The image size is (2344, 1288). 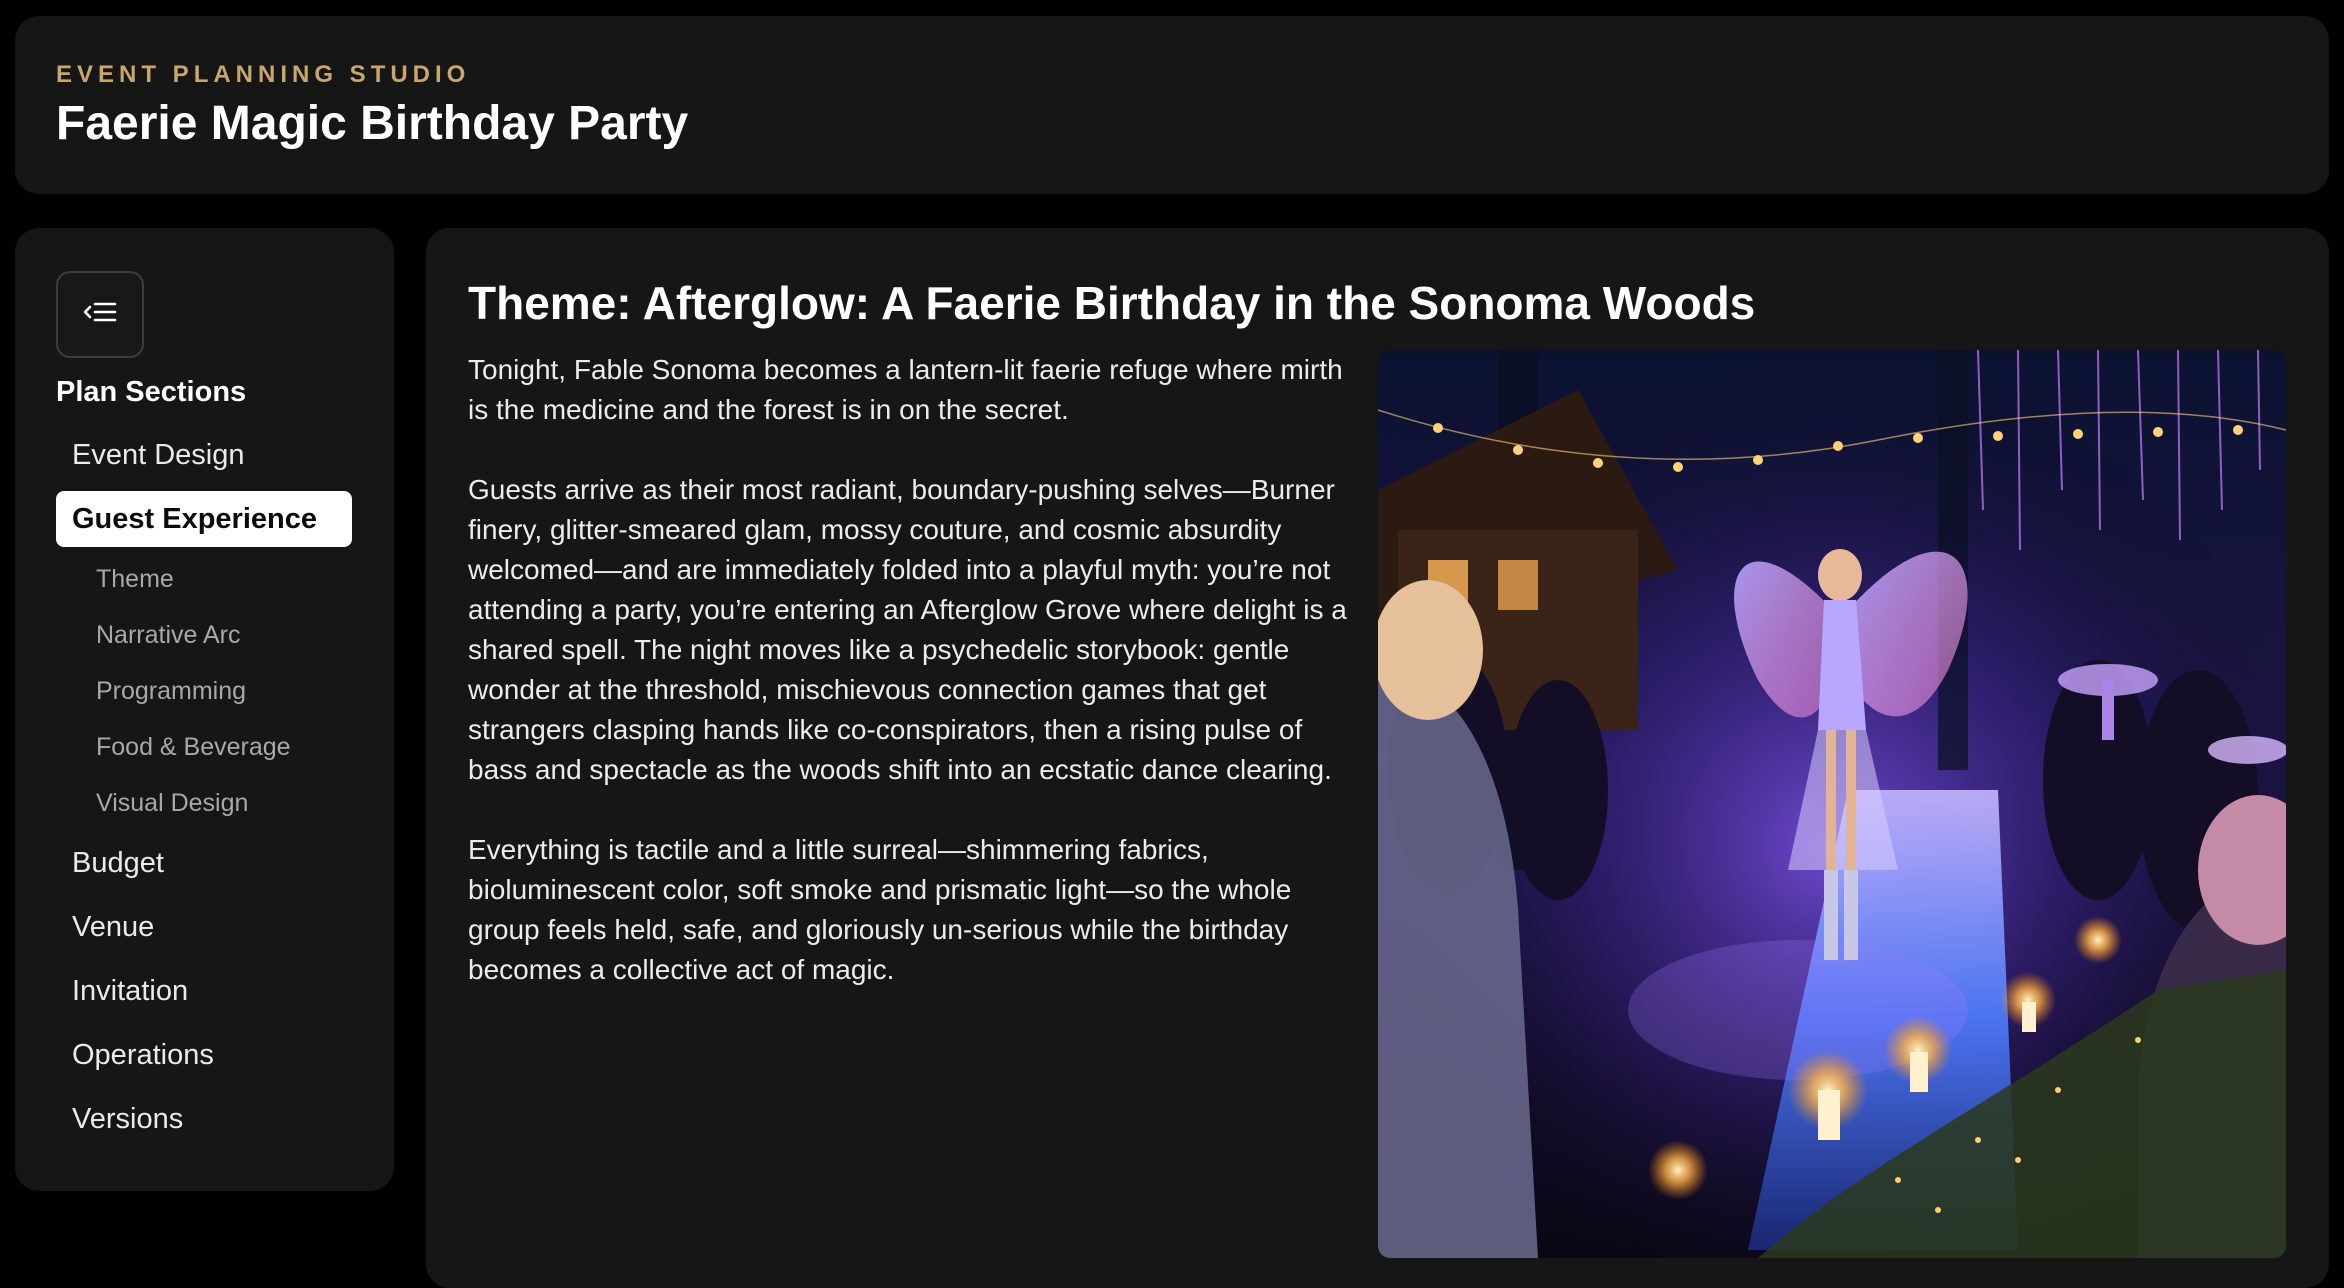 What do you see at coordinates (204, 927) in the screenshot?
I see `sidebar-item-venue: Venue` at bounding box center [204, 927].